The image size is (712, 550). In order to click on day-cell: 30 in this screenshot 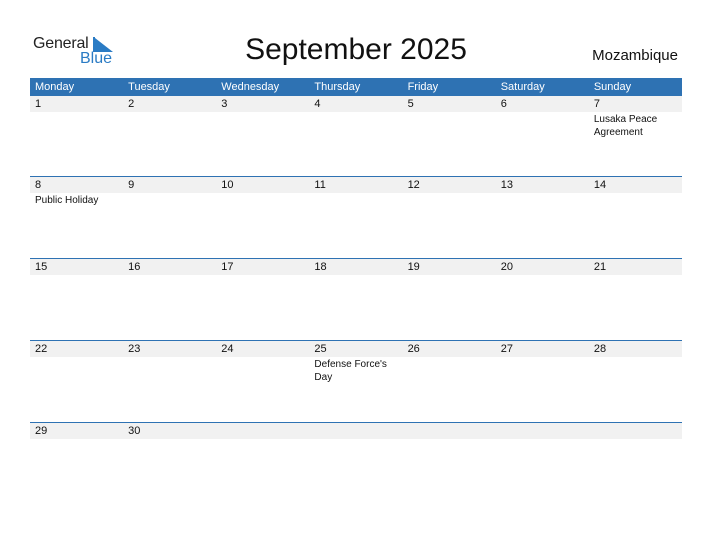, I will do `click(170, 431)`.